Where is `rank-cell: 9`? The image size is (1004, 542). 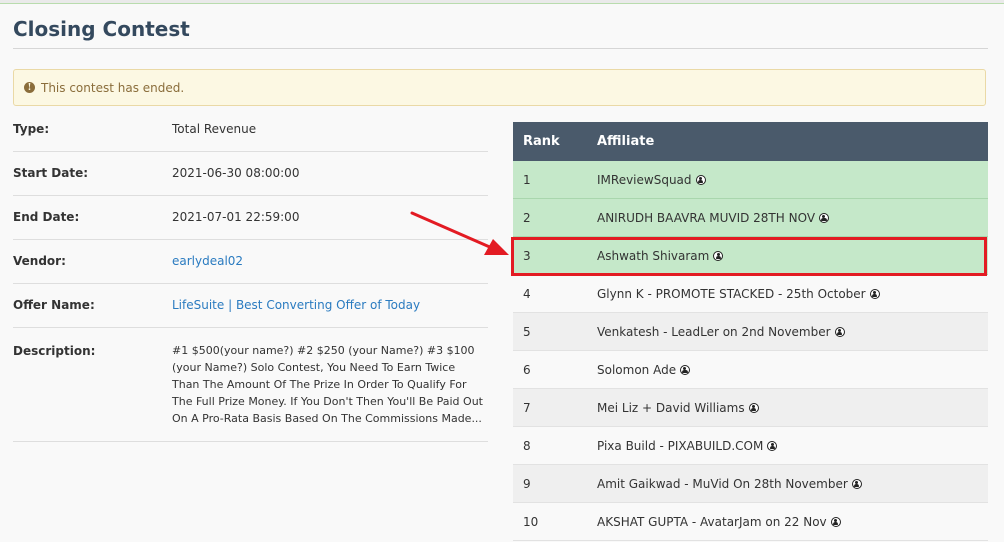
rank-cell: 9 is located at coordinates (527, 483).